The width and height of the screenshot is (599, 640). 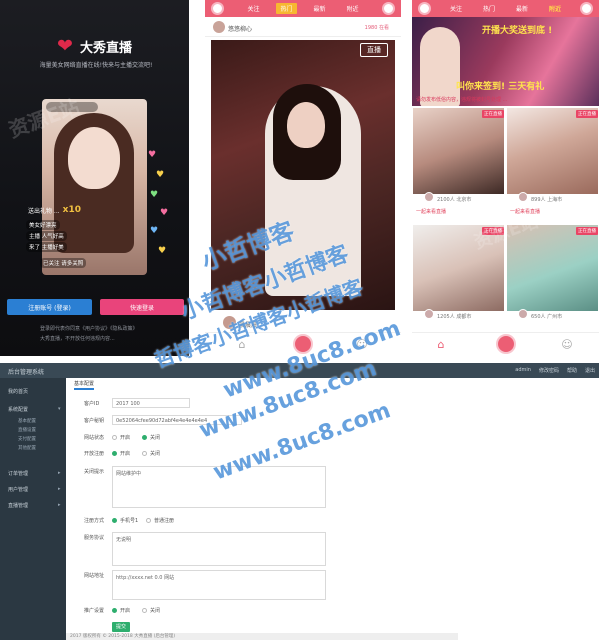 What do you see at coordinates (523, 370) in the screenshot?
I see `header-link-user: admin` at bounding box center [523, 370].